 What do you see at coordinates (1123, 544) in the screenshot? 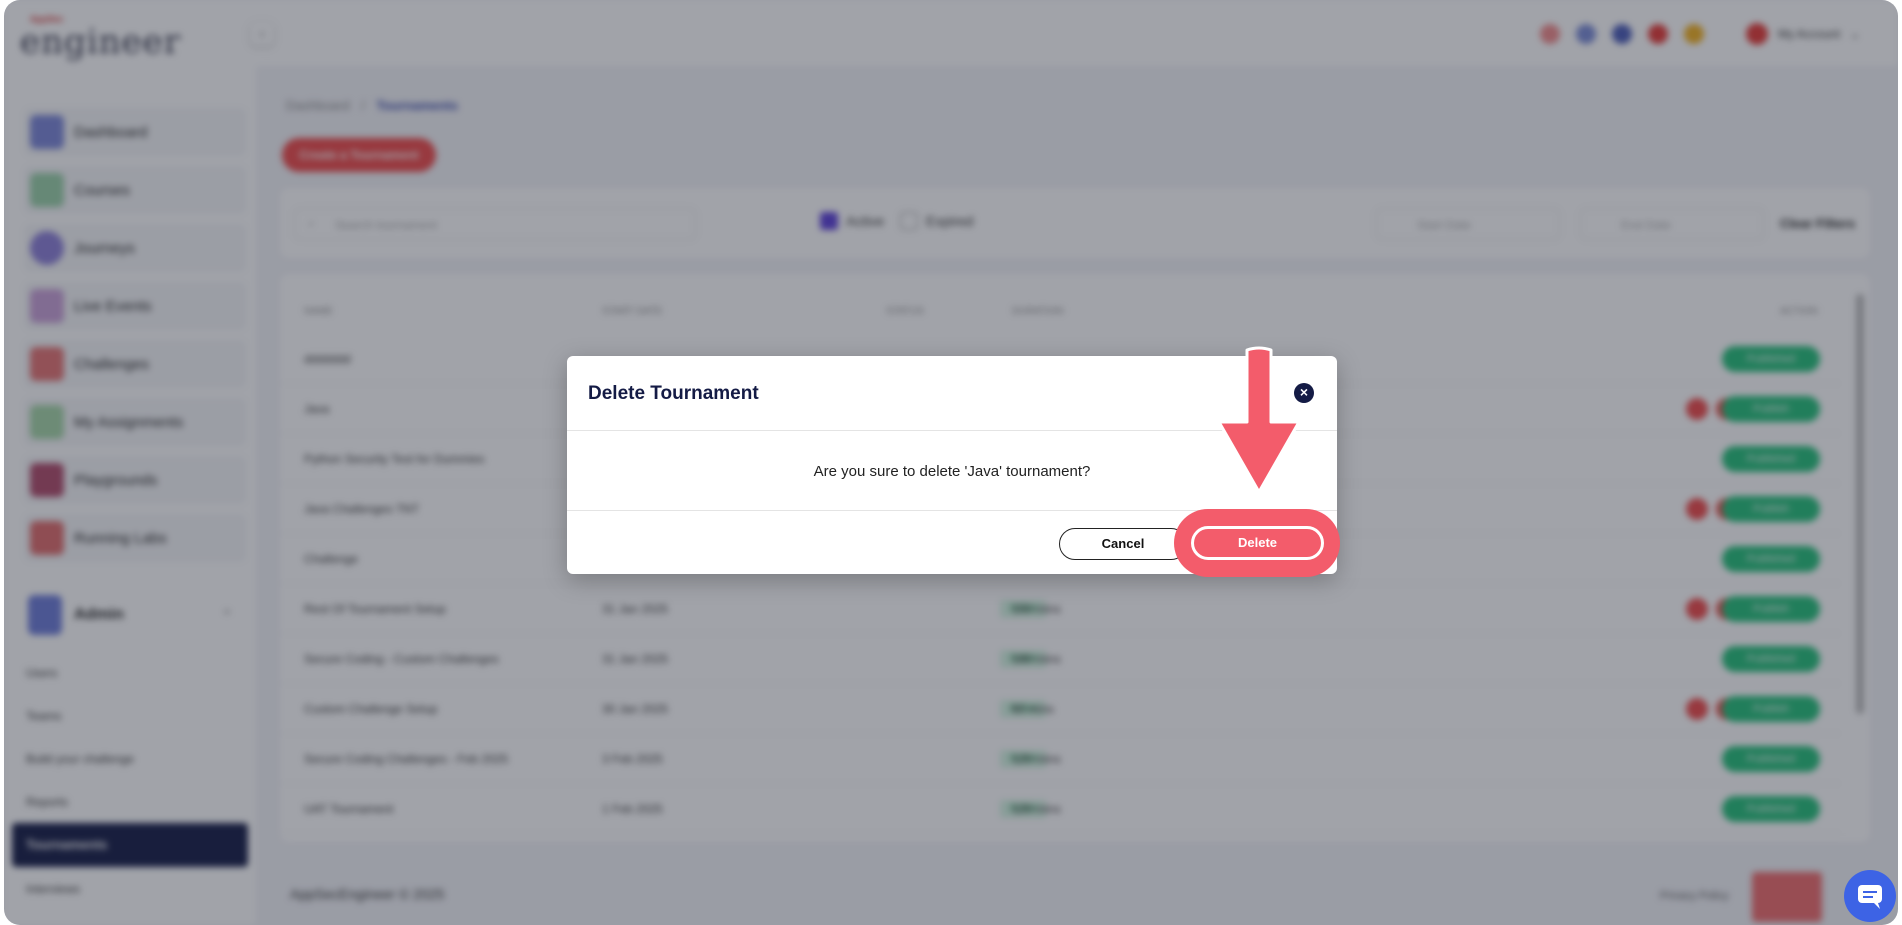
I see `cancel-button: Cancel` at bounding box center [1123, 544].